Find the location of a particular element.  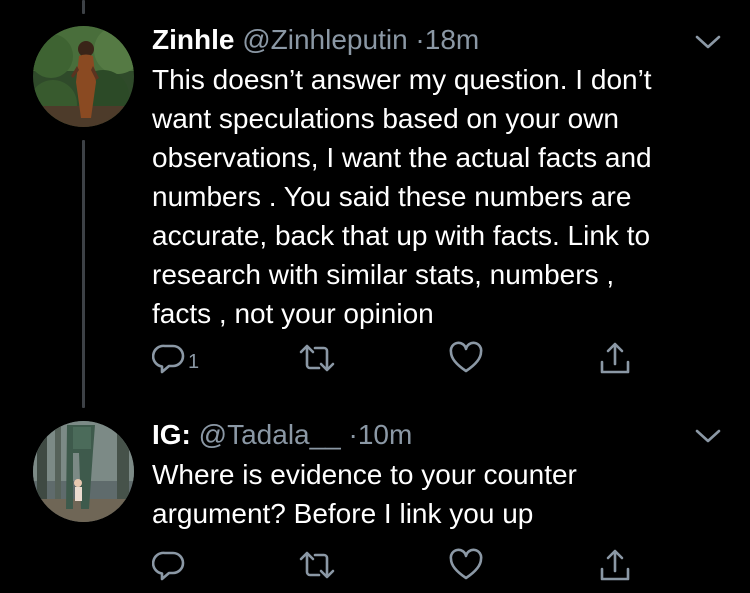

tweet-text-line: want speculations based on your own is located at coordinates (385, 118).